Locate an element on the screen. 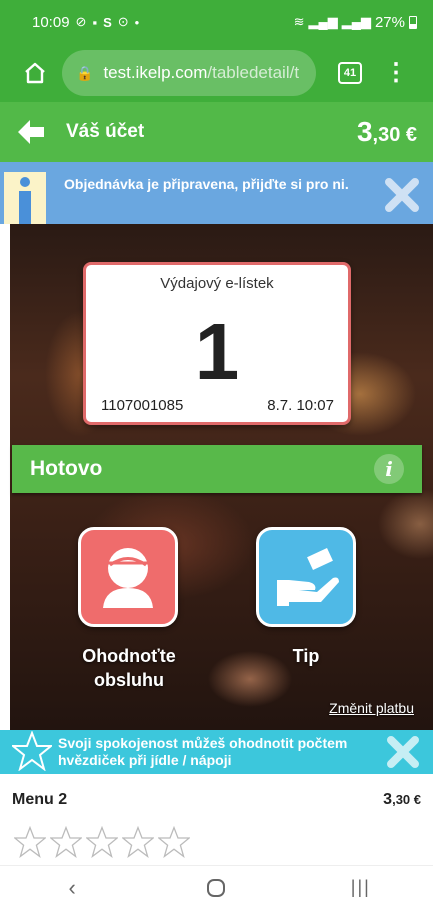 Image resolution: width=433 pixels, height=909 pixels. info-icon is located at coordinates (25, 198).